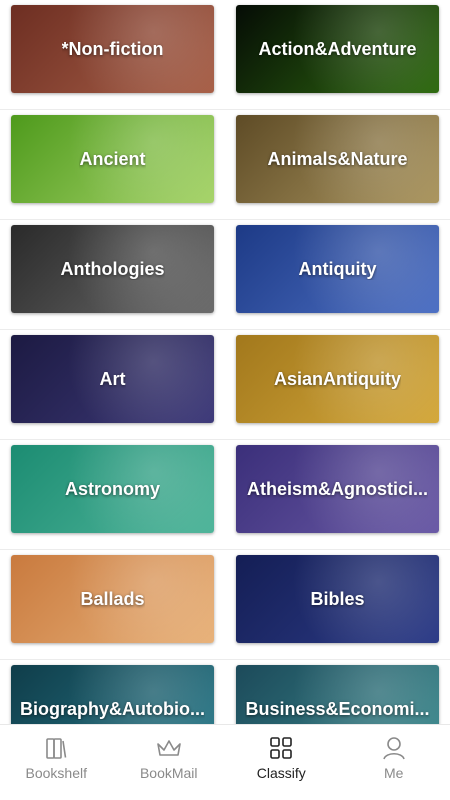  I want to click on tab-label: Classify, so click(281, 773).